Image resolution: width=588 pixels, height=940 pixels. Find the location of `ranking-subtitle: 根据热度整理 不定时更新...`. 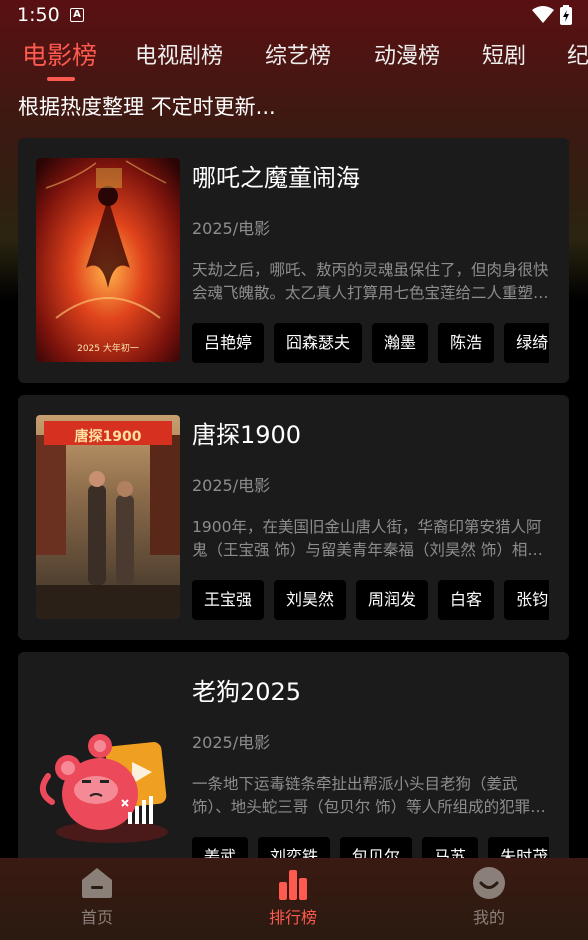

ranking-subtitle: 根据热度整理 不定时更新... is located at coordinates (147, 107).